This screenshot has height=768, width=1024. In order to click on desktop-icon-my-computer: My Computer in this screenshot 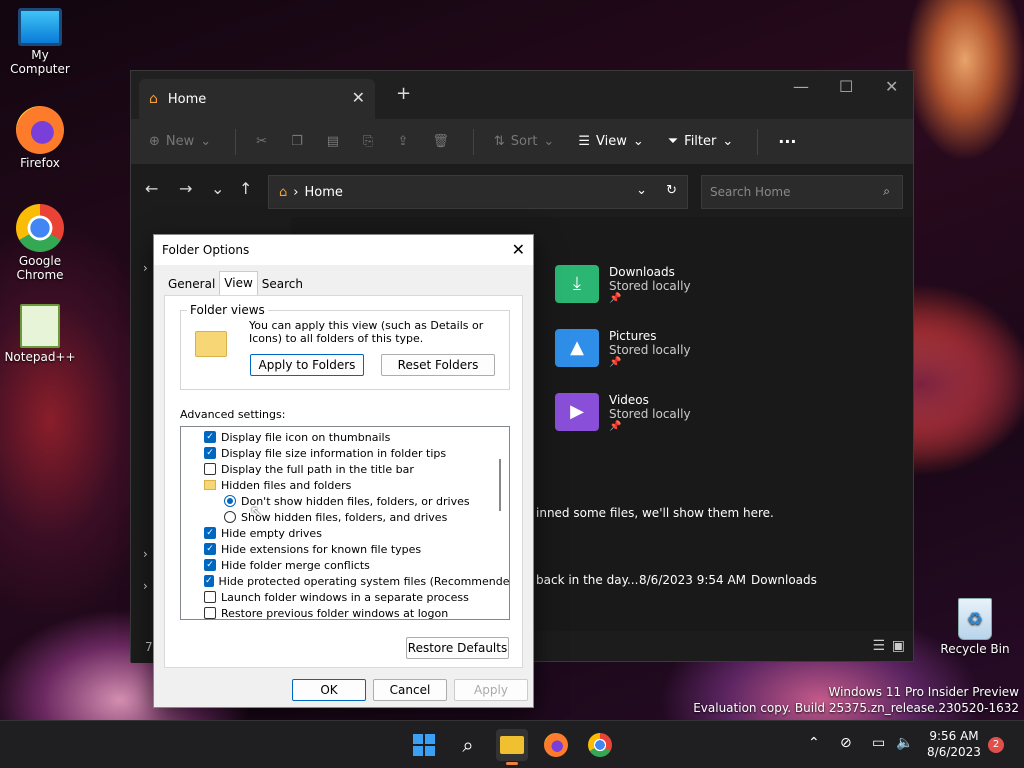, I will do `click(40, 42)`.